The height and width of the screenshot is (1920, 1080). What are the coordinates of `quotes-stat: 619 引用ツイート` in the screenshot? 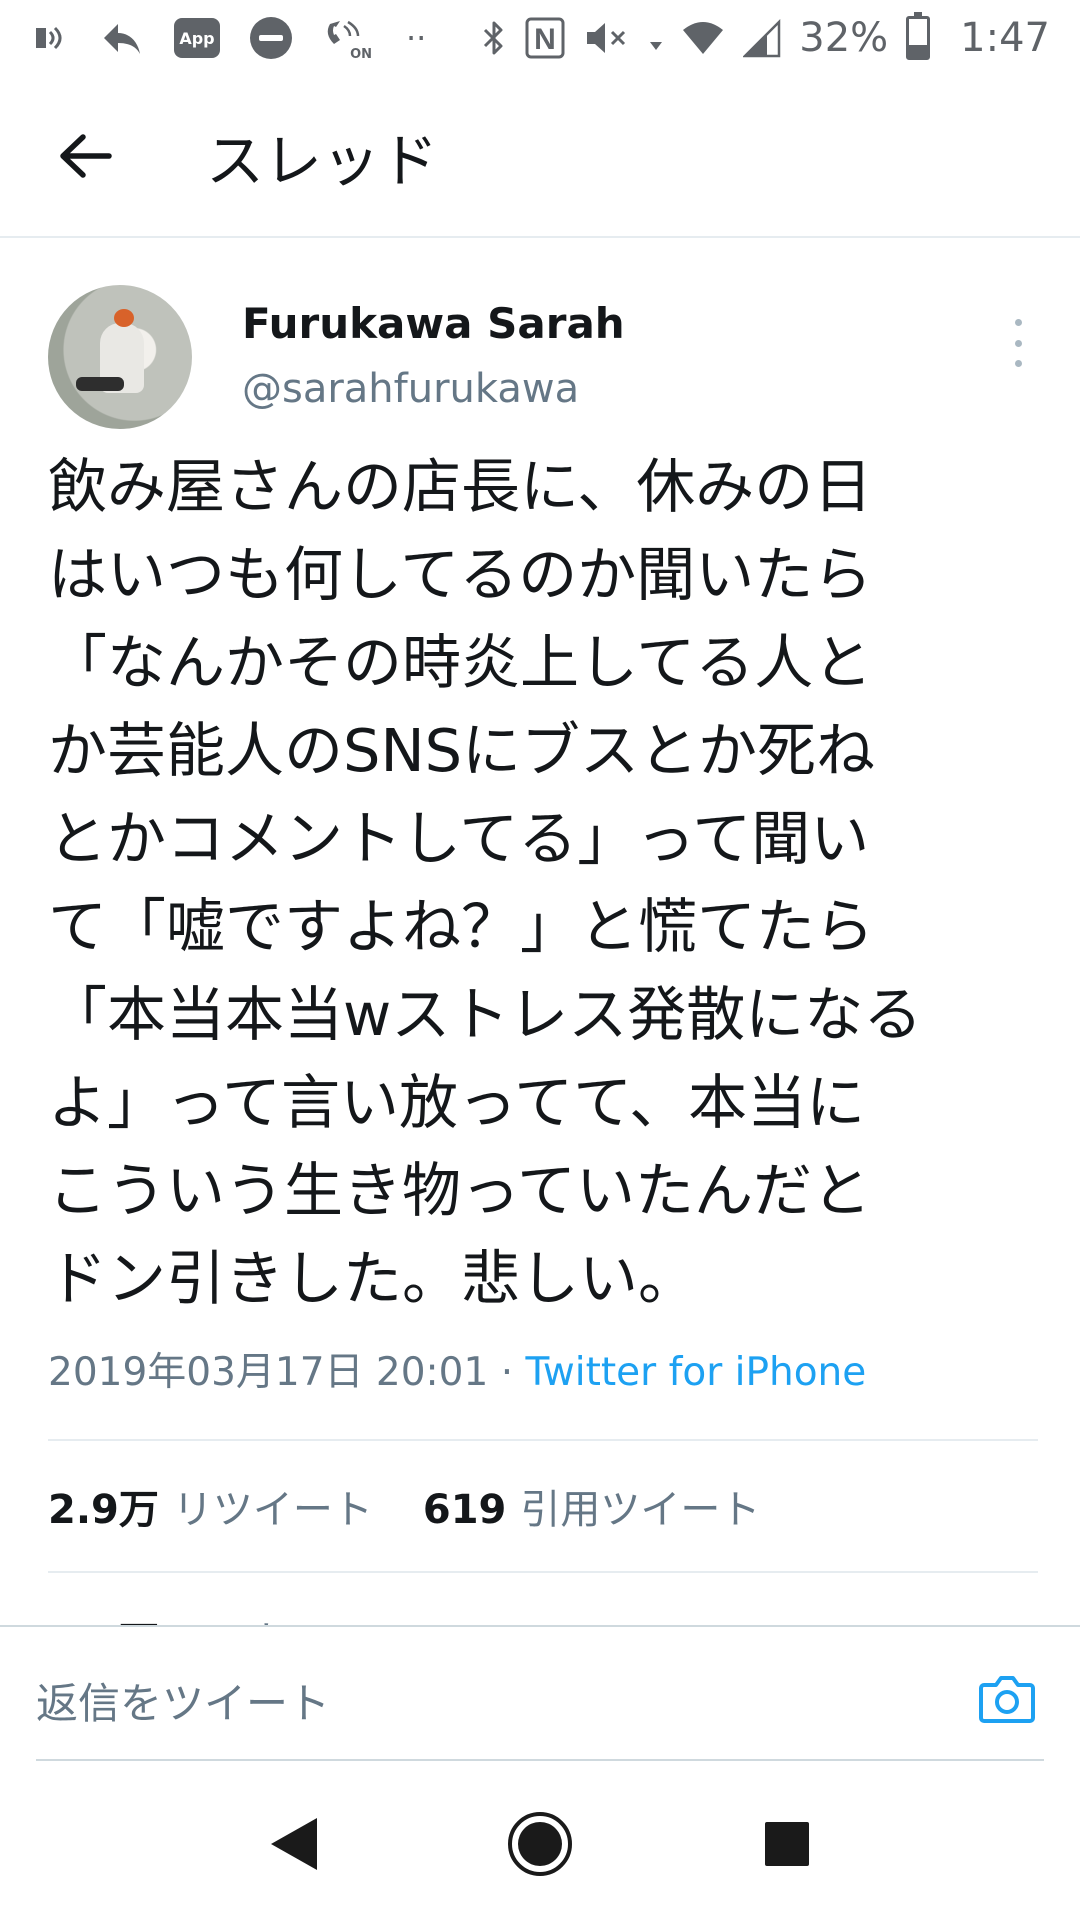 It's located at (592, 1506).